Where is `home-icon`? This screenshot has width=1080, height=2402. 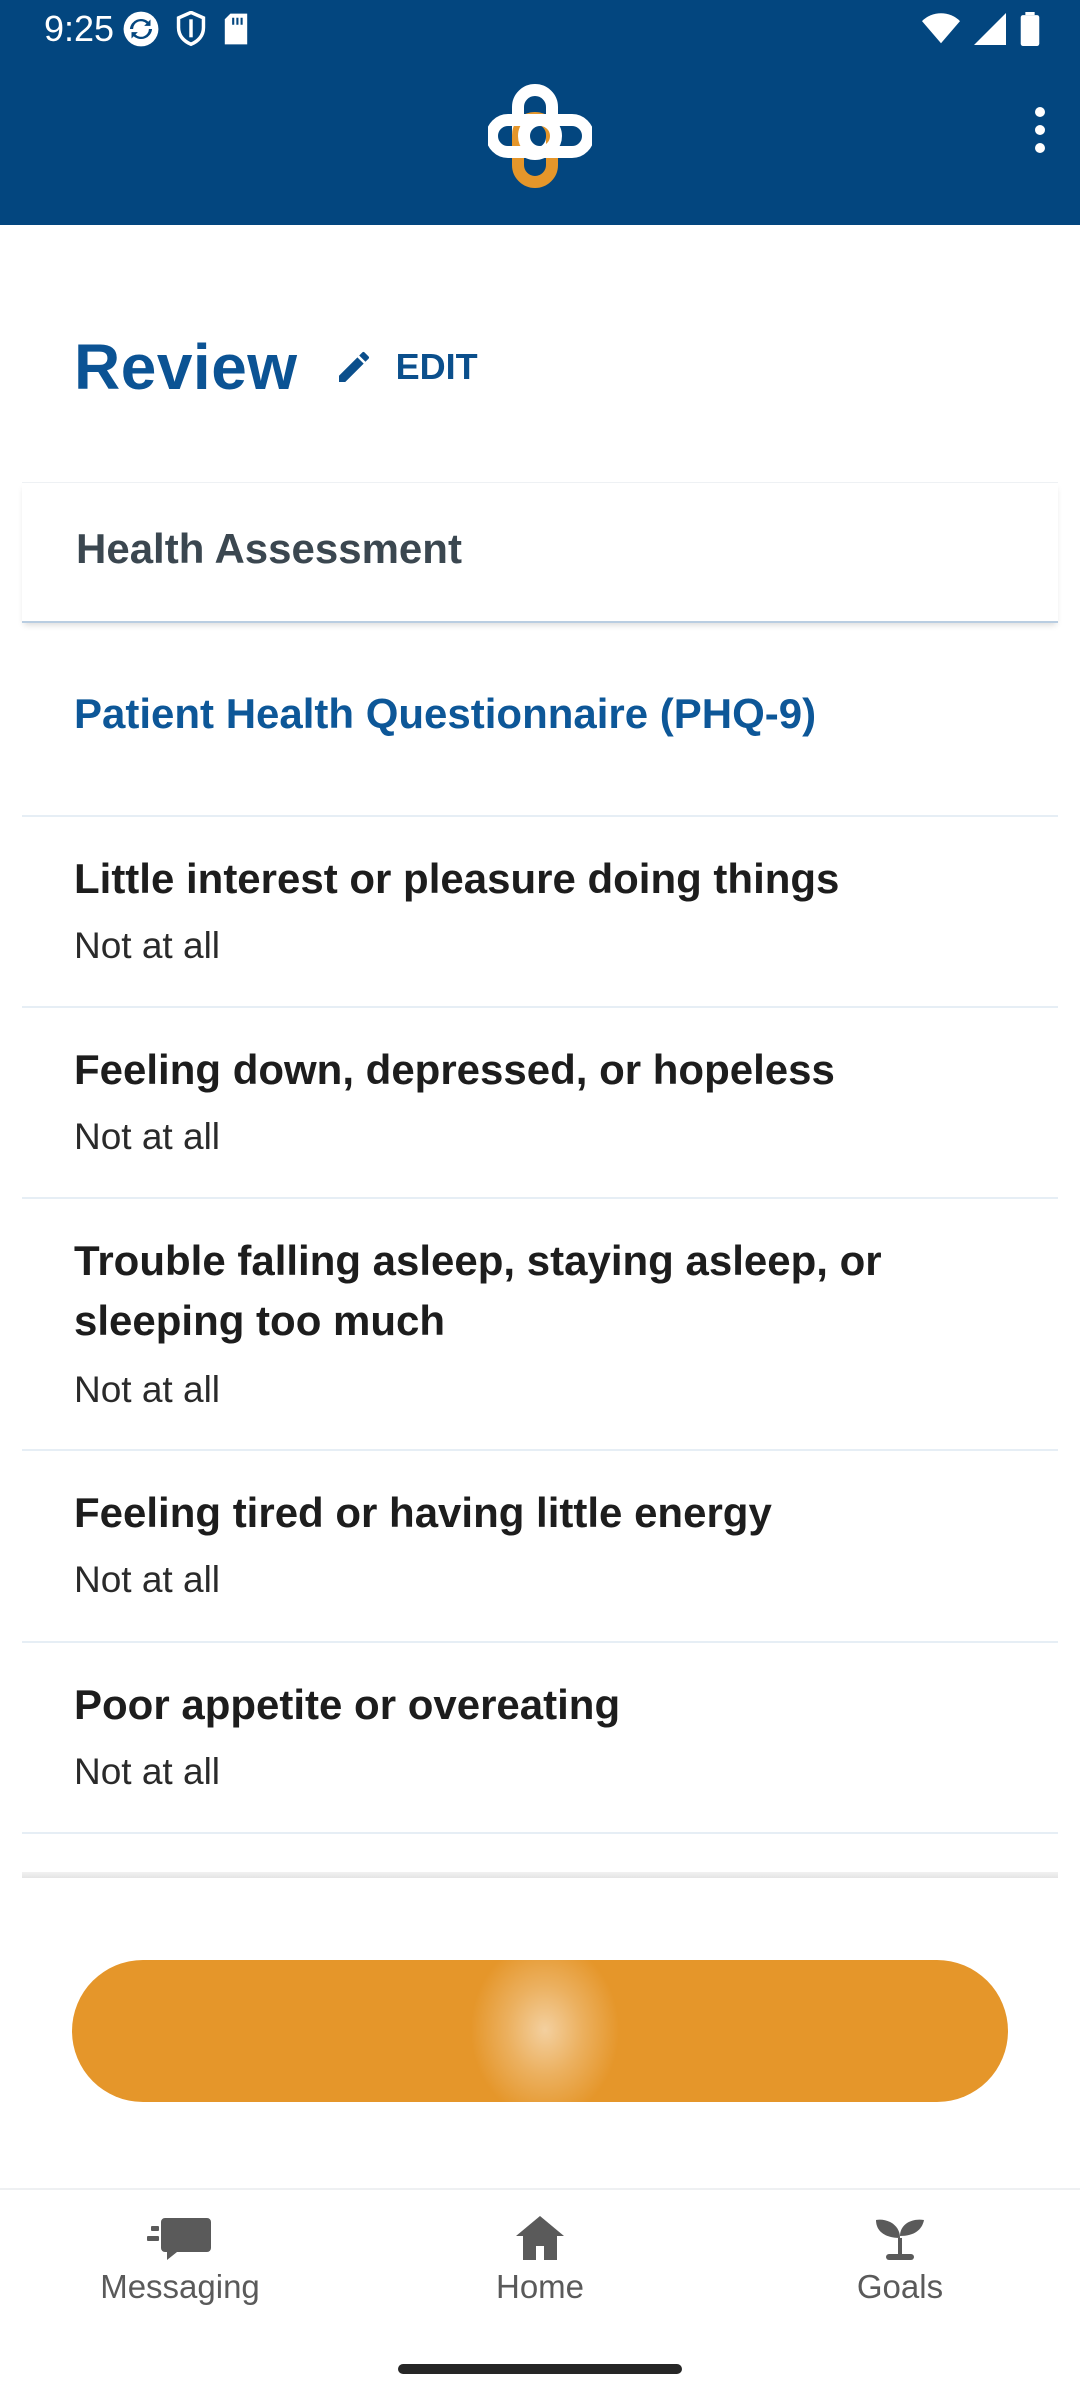 home-icon is located at coordinates (540, 2238).